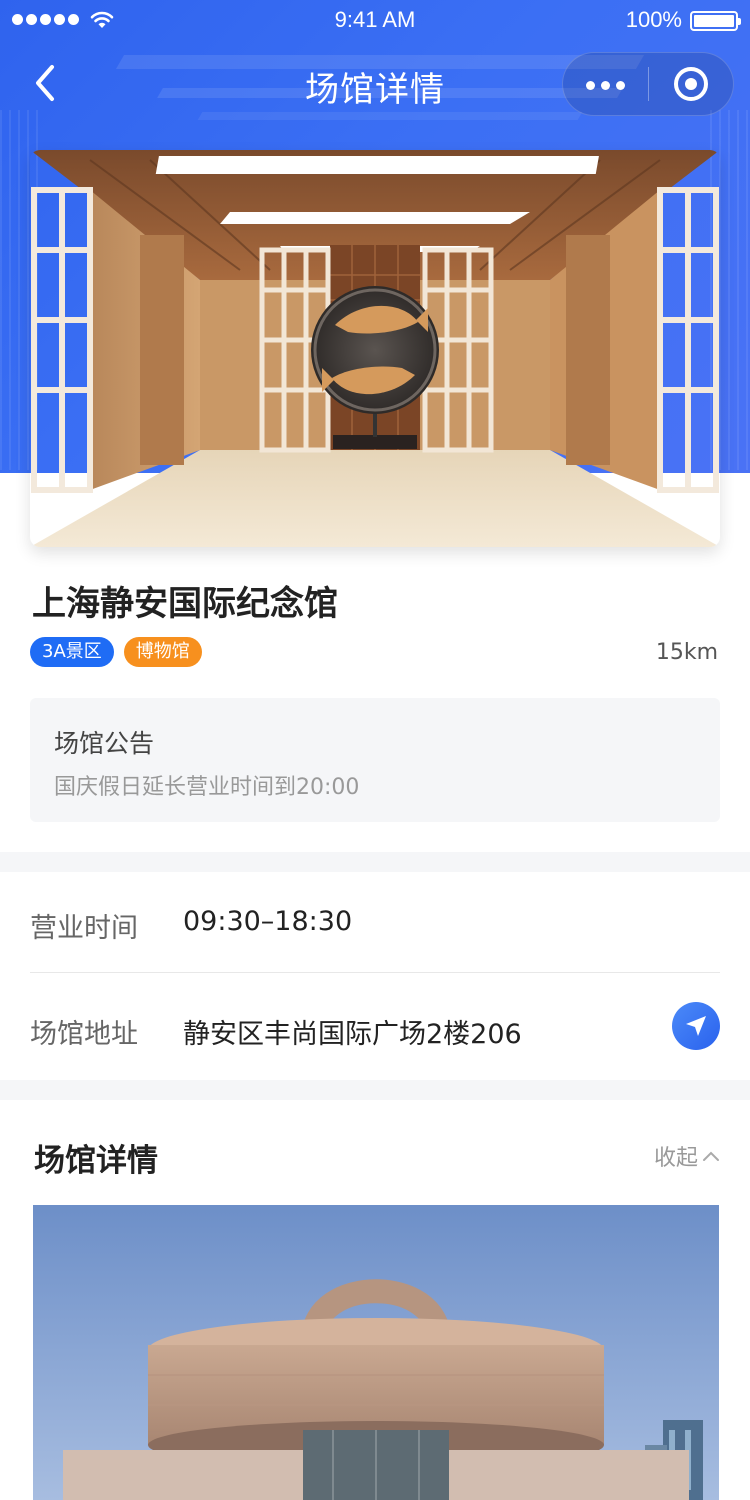  I want to click on venue-name: 上海静安国际纪念馆, so click(185, 604).